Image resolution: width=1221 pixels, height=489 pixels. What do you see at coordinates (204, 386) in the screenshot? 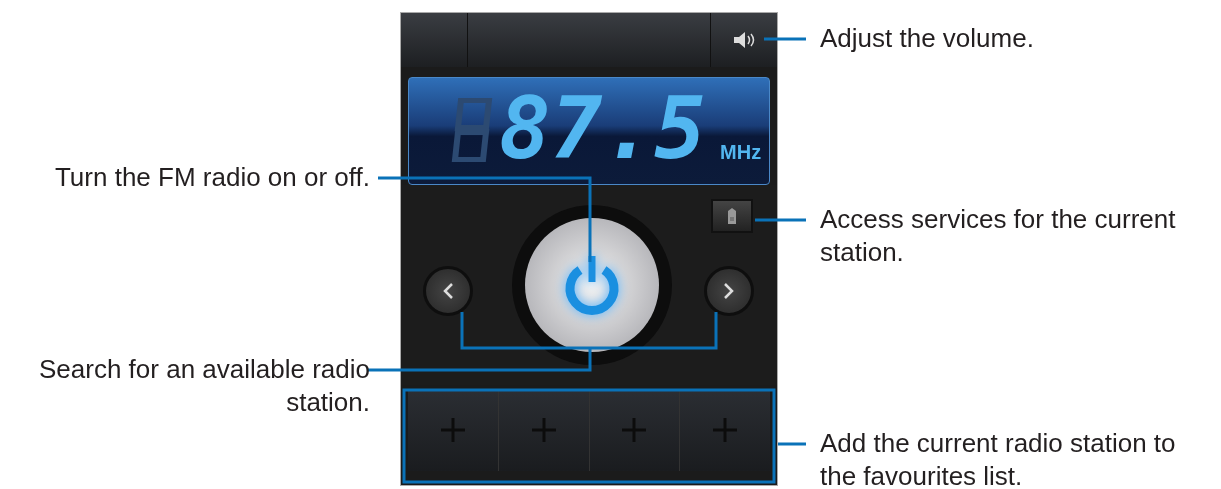
I see `callout-text: Search for an available radio station.` at bounding box center [204, 386].